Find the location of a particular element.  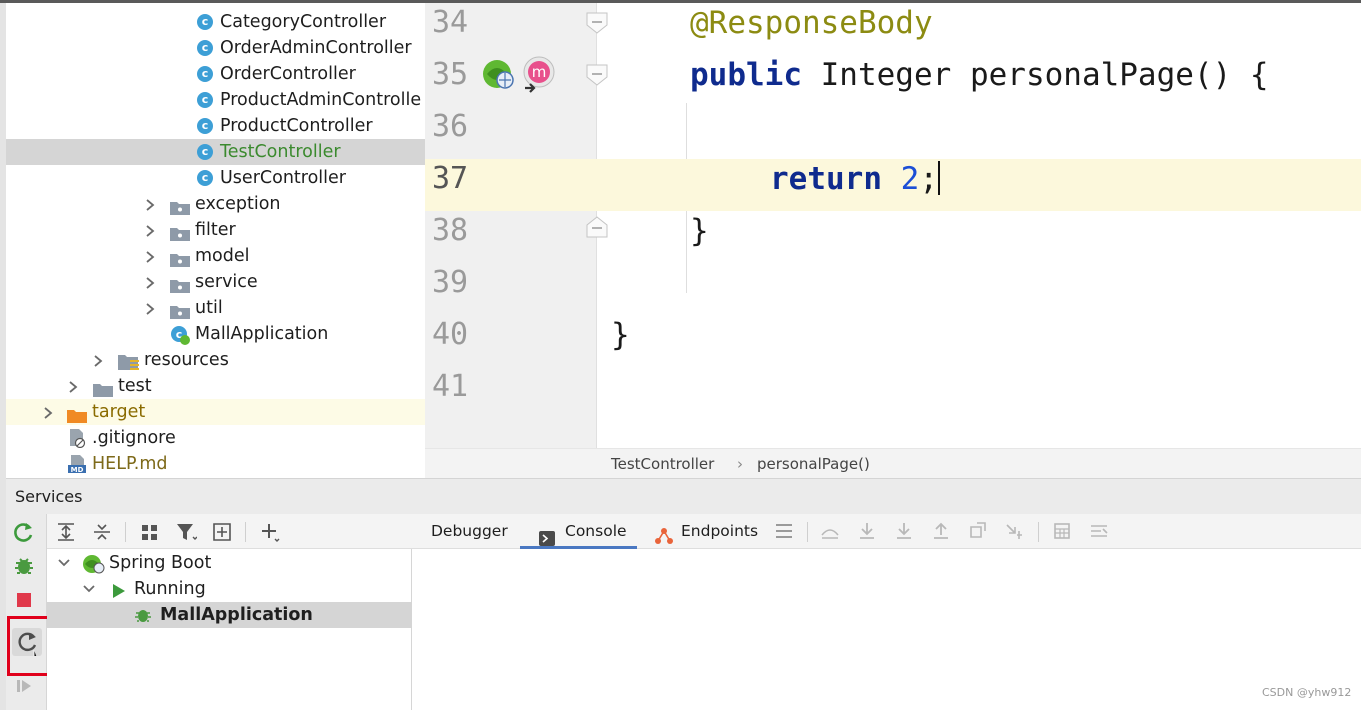

new-service-tab-icon is located at coordinates (222, 532).